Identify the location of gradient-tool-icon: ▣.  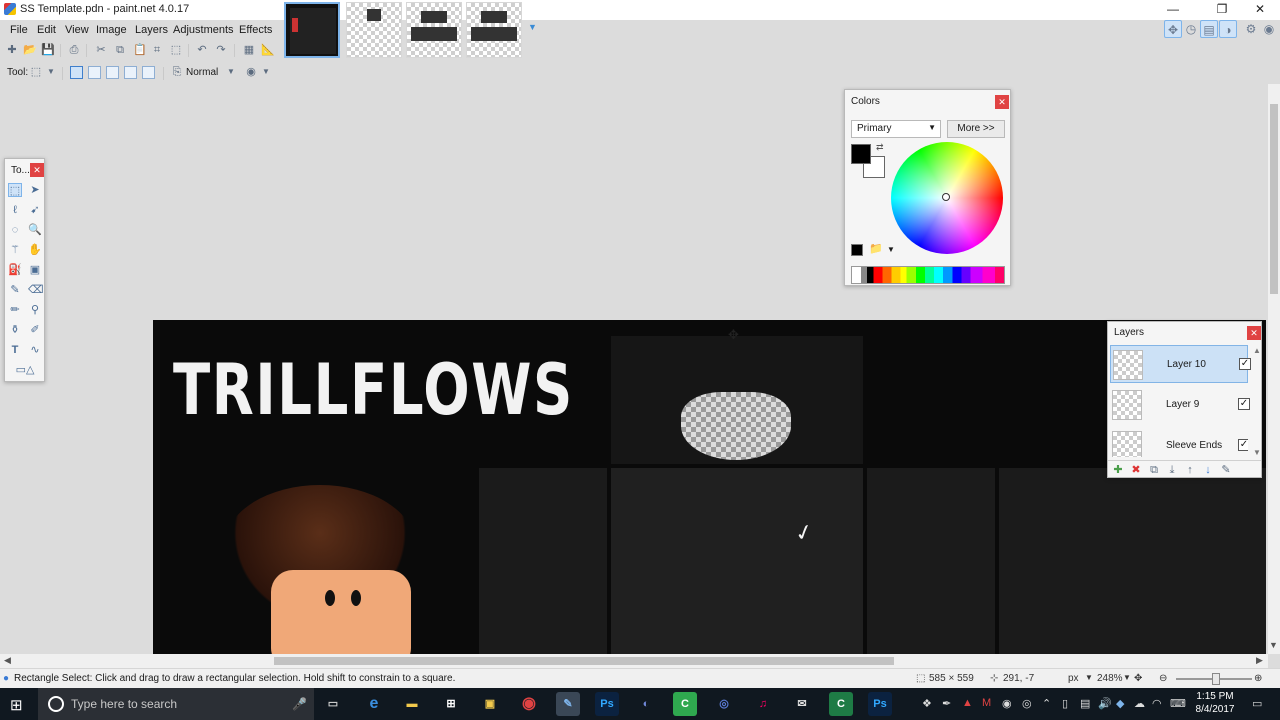
(35, 270).